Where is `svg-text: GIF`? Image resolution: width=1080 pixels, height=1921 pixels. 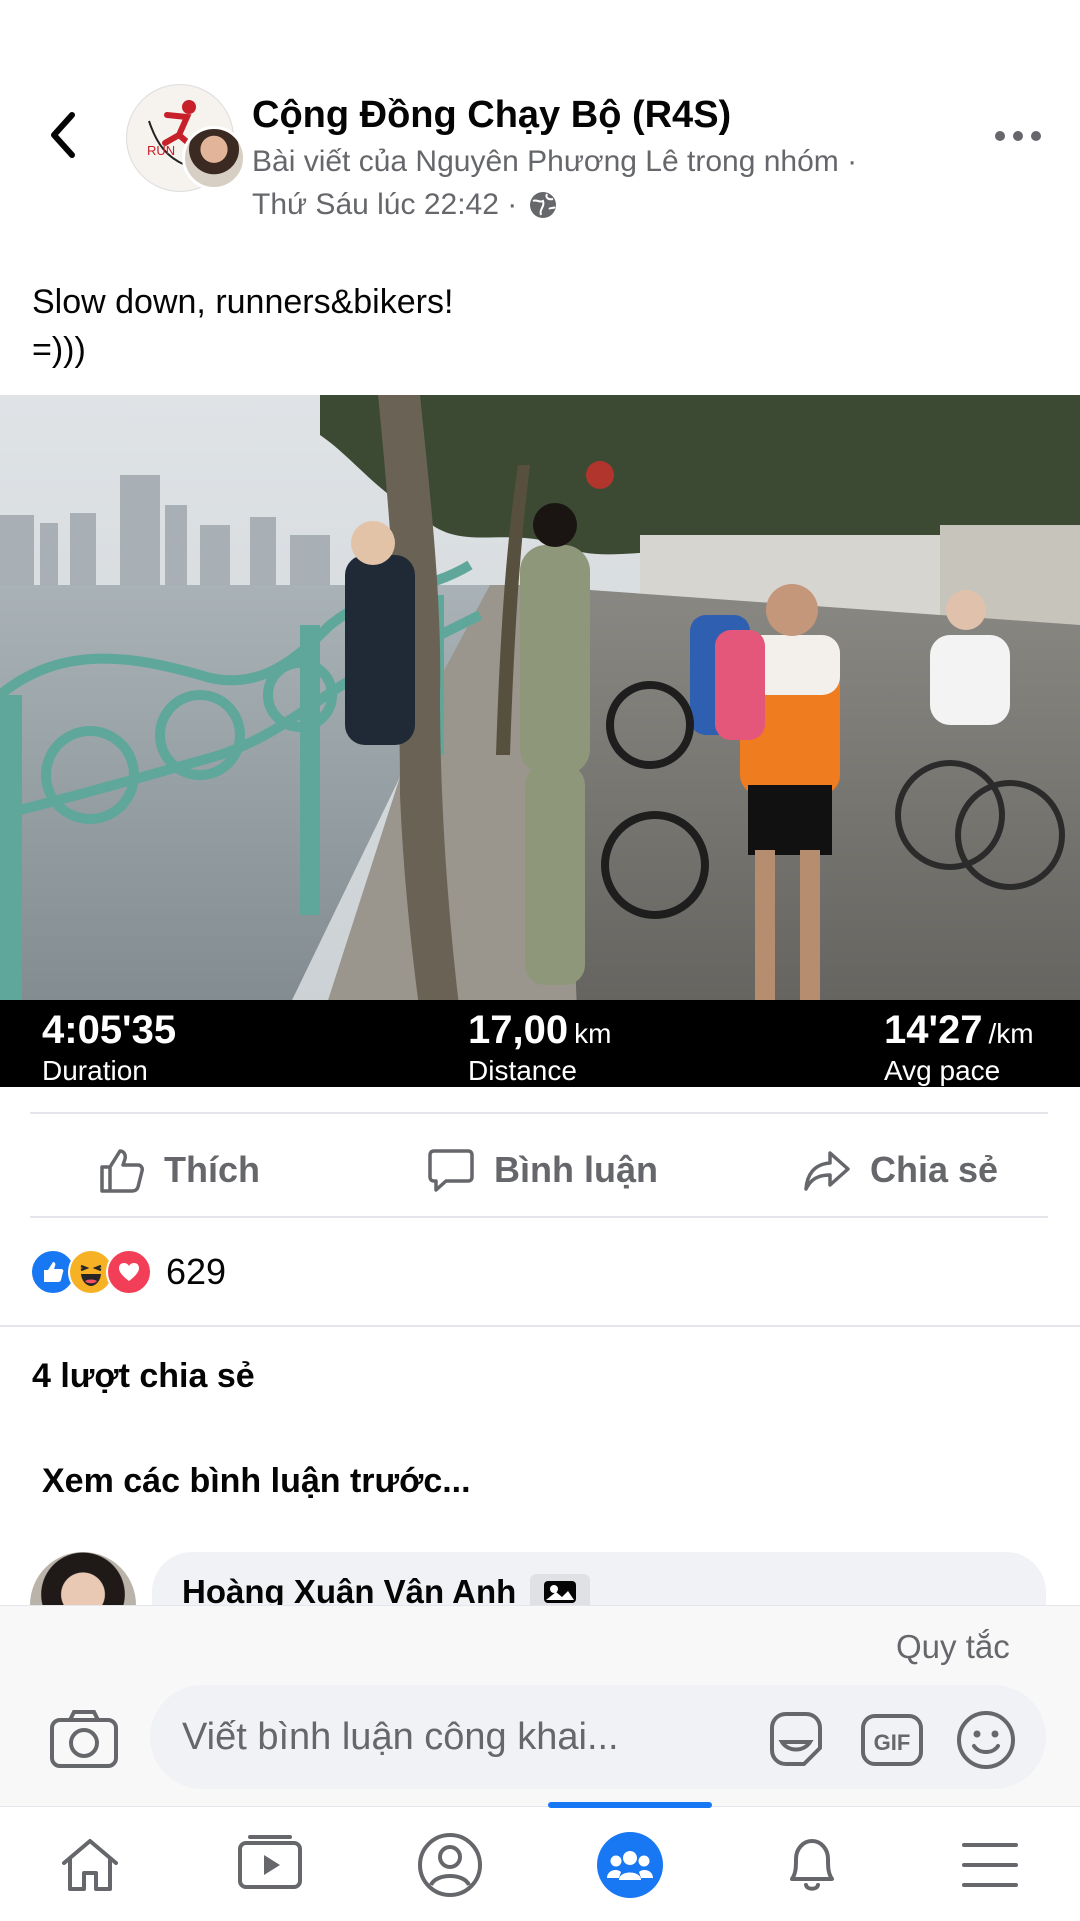
svg-text: GIF is located at coordinates (892, 1742).